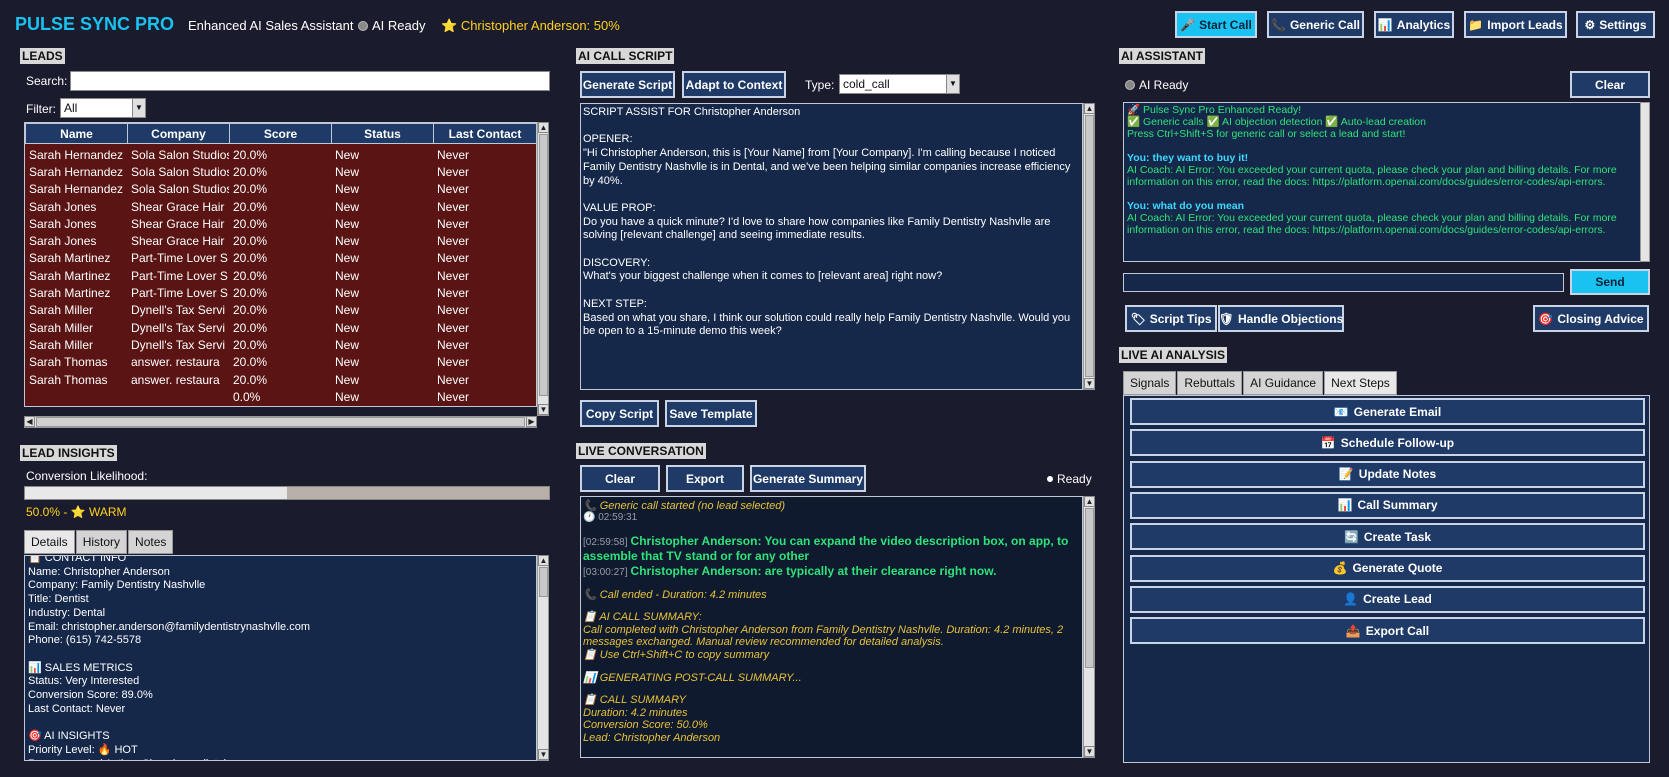  I want to click on next-step-button-create-task: 🔄 Create Task, so click(1387, 537).